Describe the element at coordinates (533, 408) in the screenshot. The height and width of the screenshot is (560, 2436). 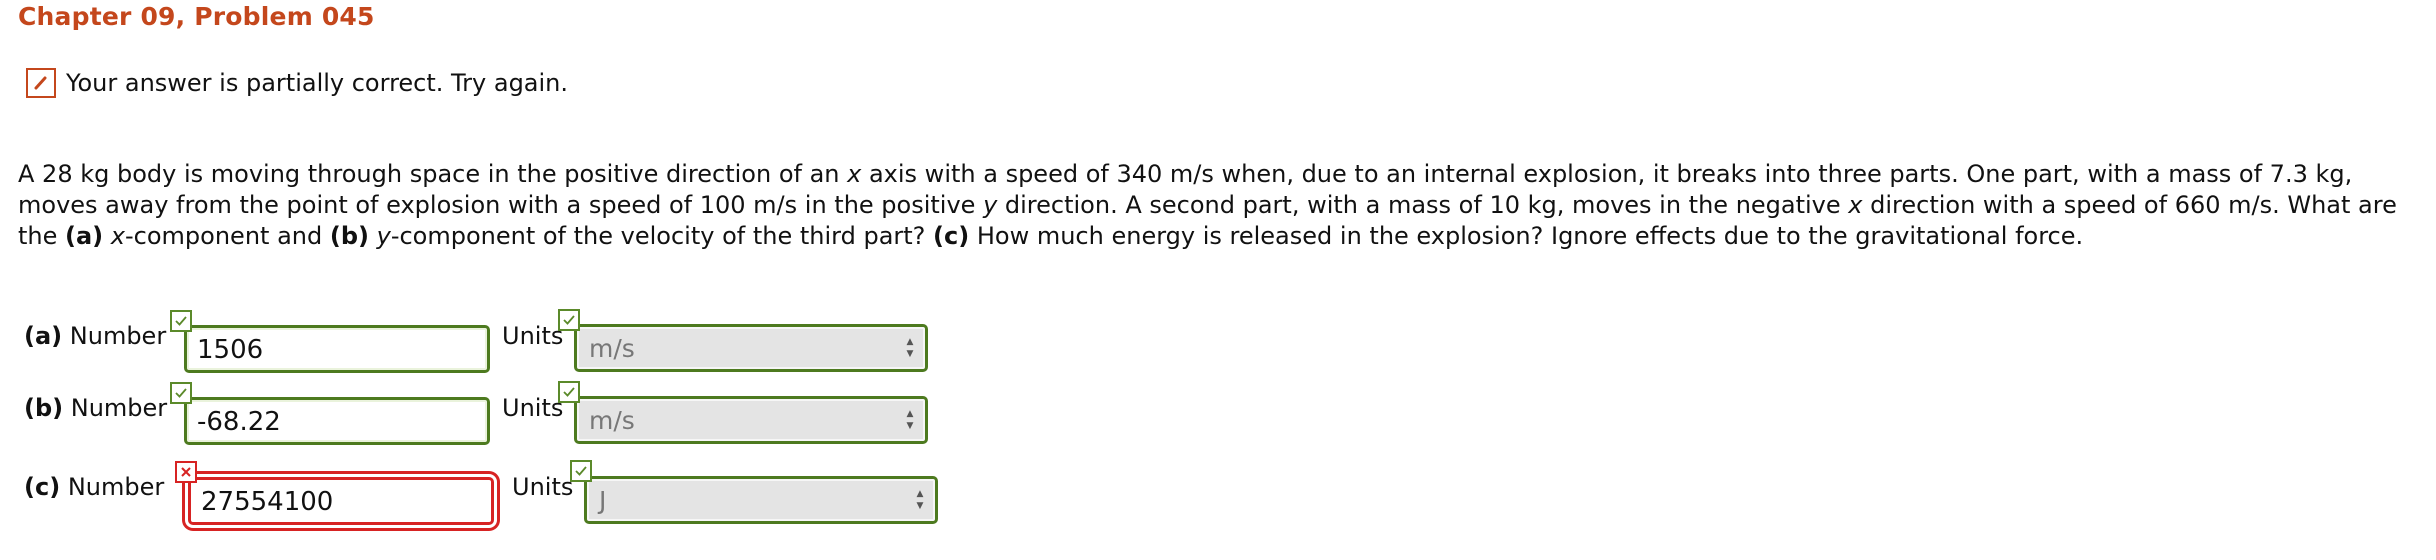
I see `units-label-b: Units` at that location.